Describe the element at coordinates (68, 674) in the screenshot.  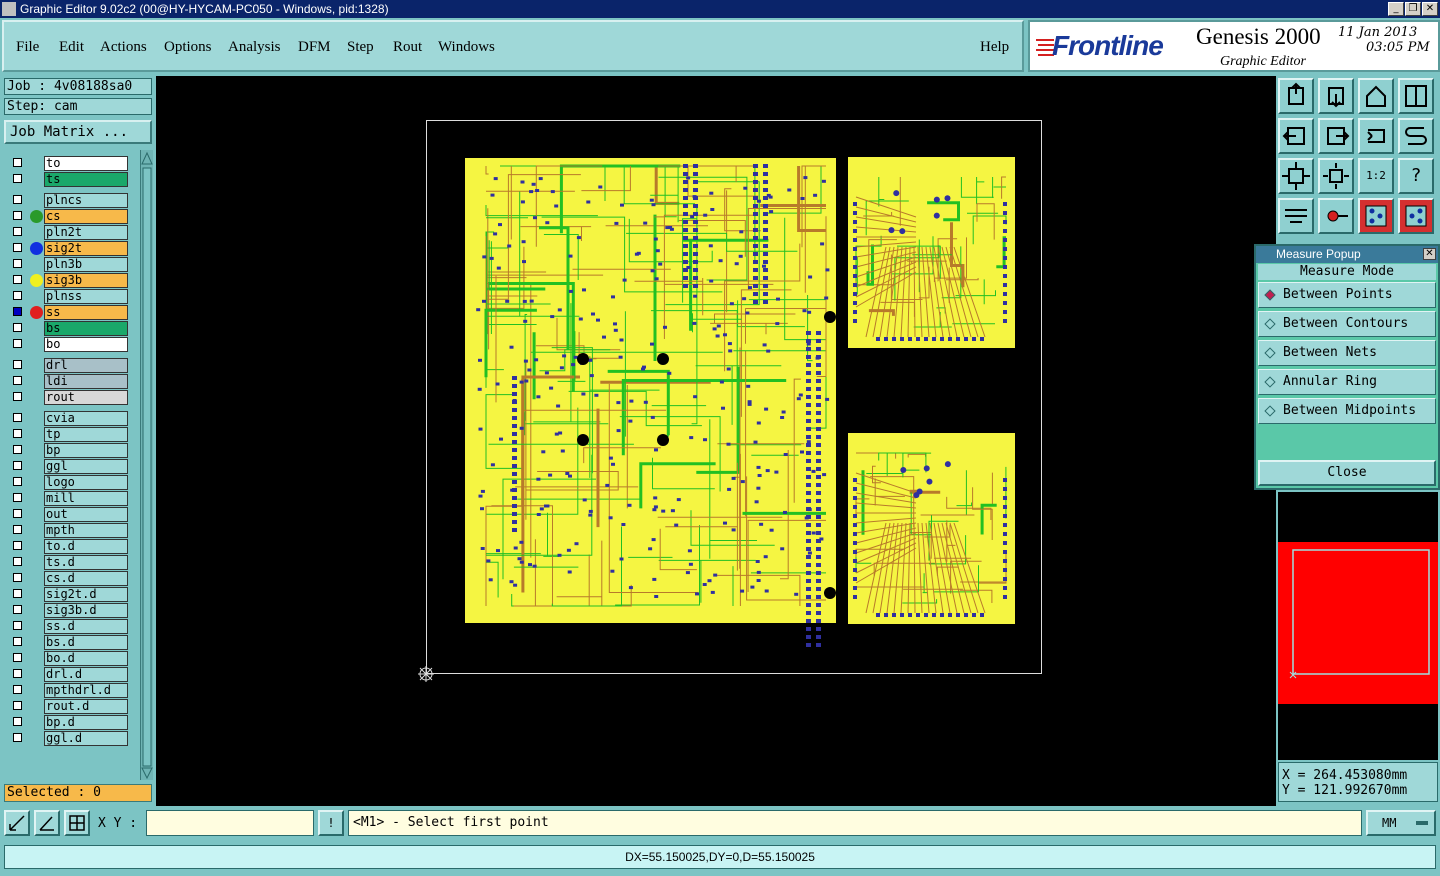
I see `layer-row-drl-d: drl.d` at that location.